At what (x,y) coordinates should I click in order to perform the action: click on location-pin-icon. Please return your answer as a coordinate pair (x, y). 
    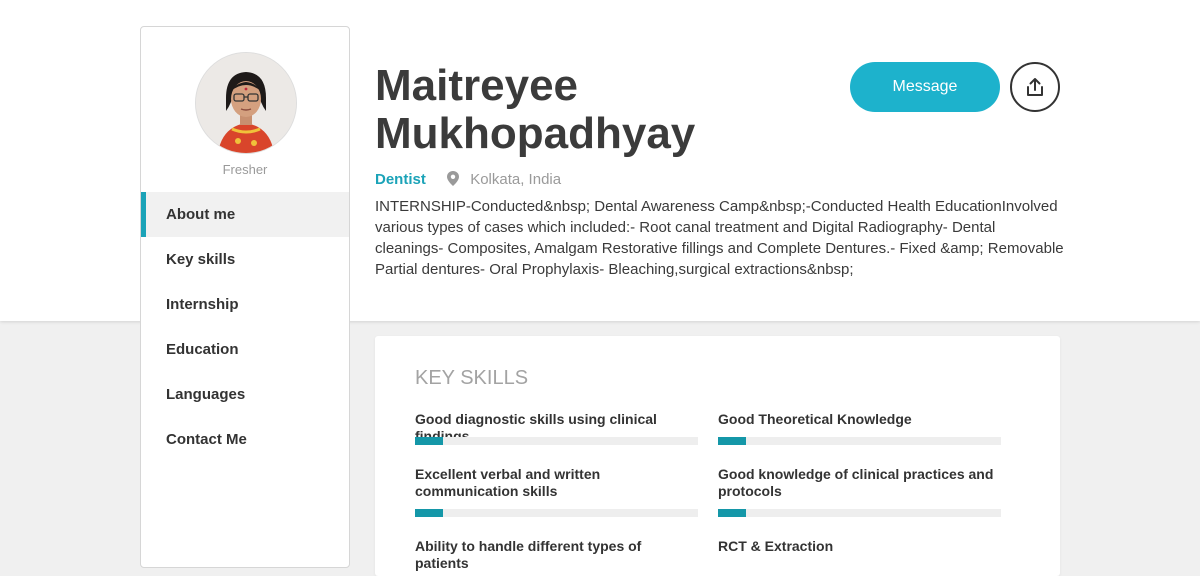
    Looking at the image, I should click on (453, 178).